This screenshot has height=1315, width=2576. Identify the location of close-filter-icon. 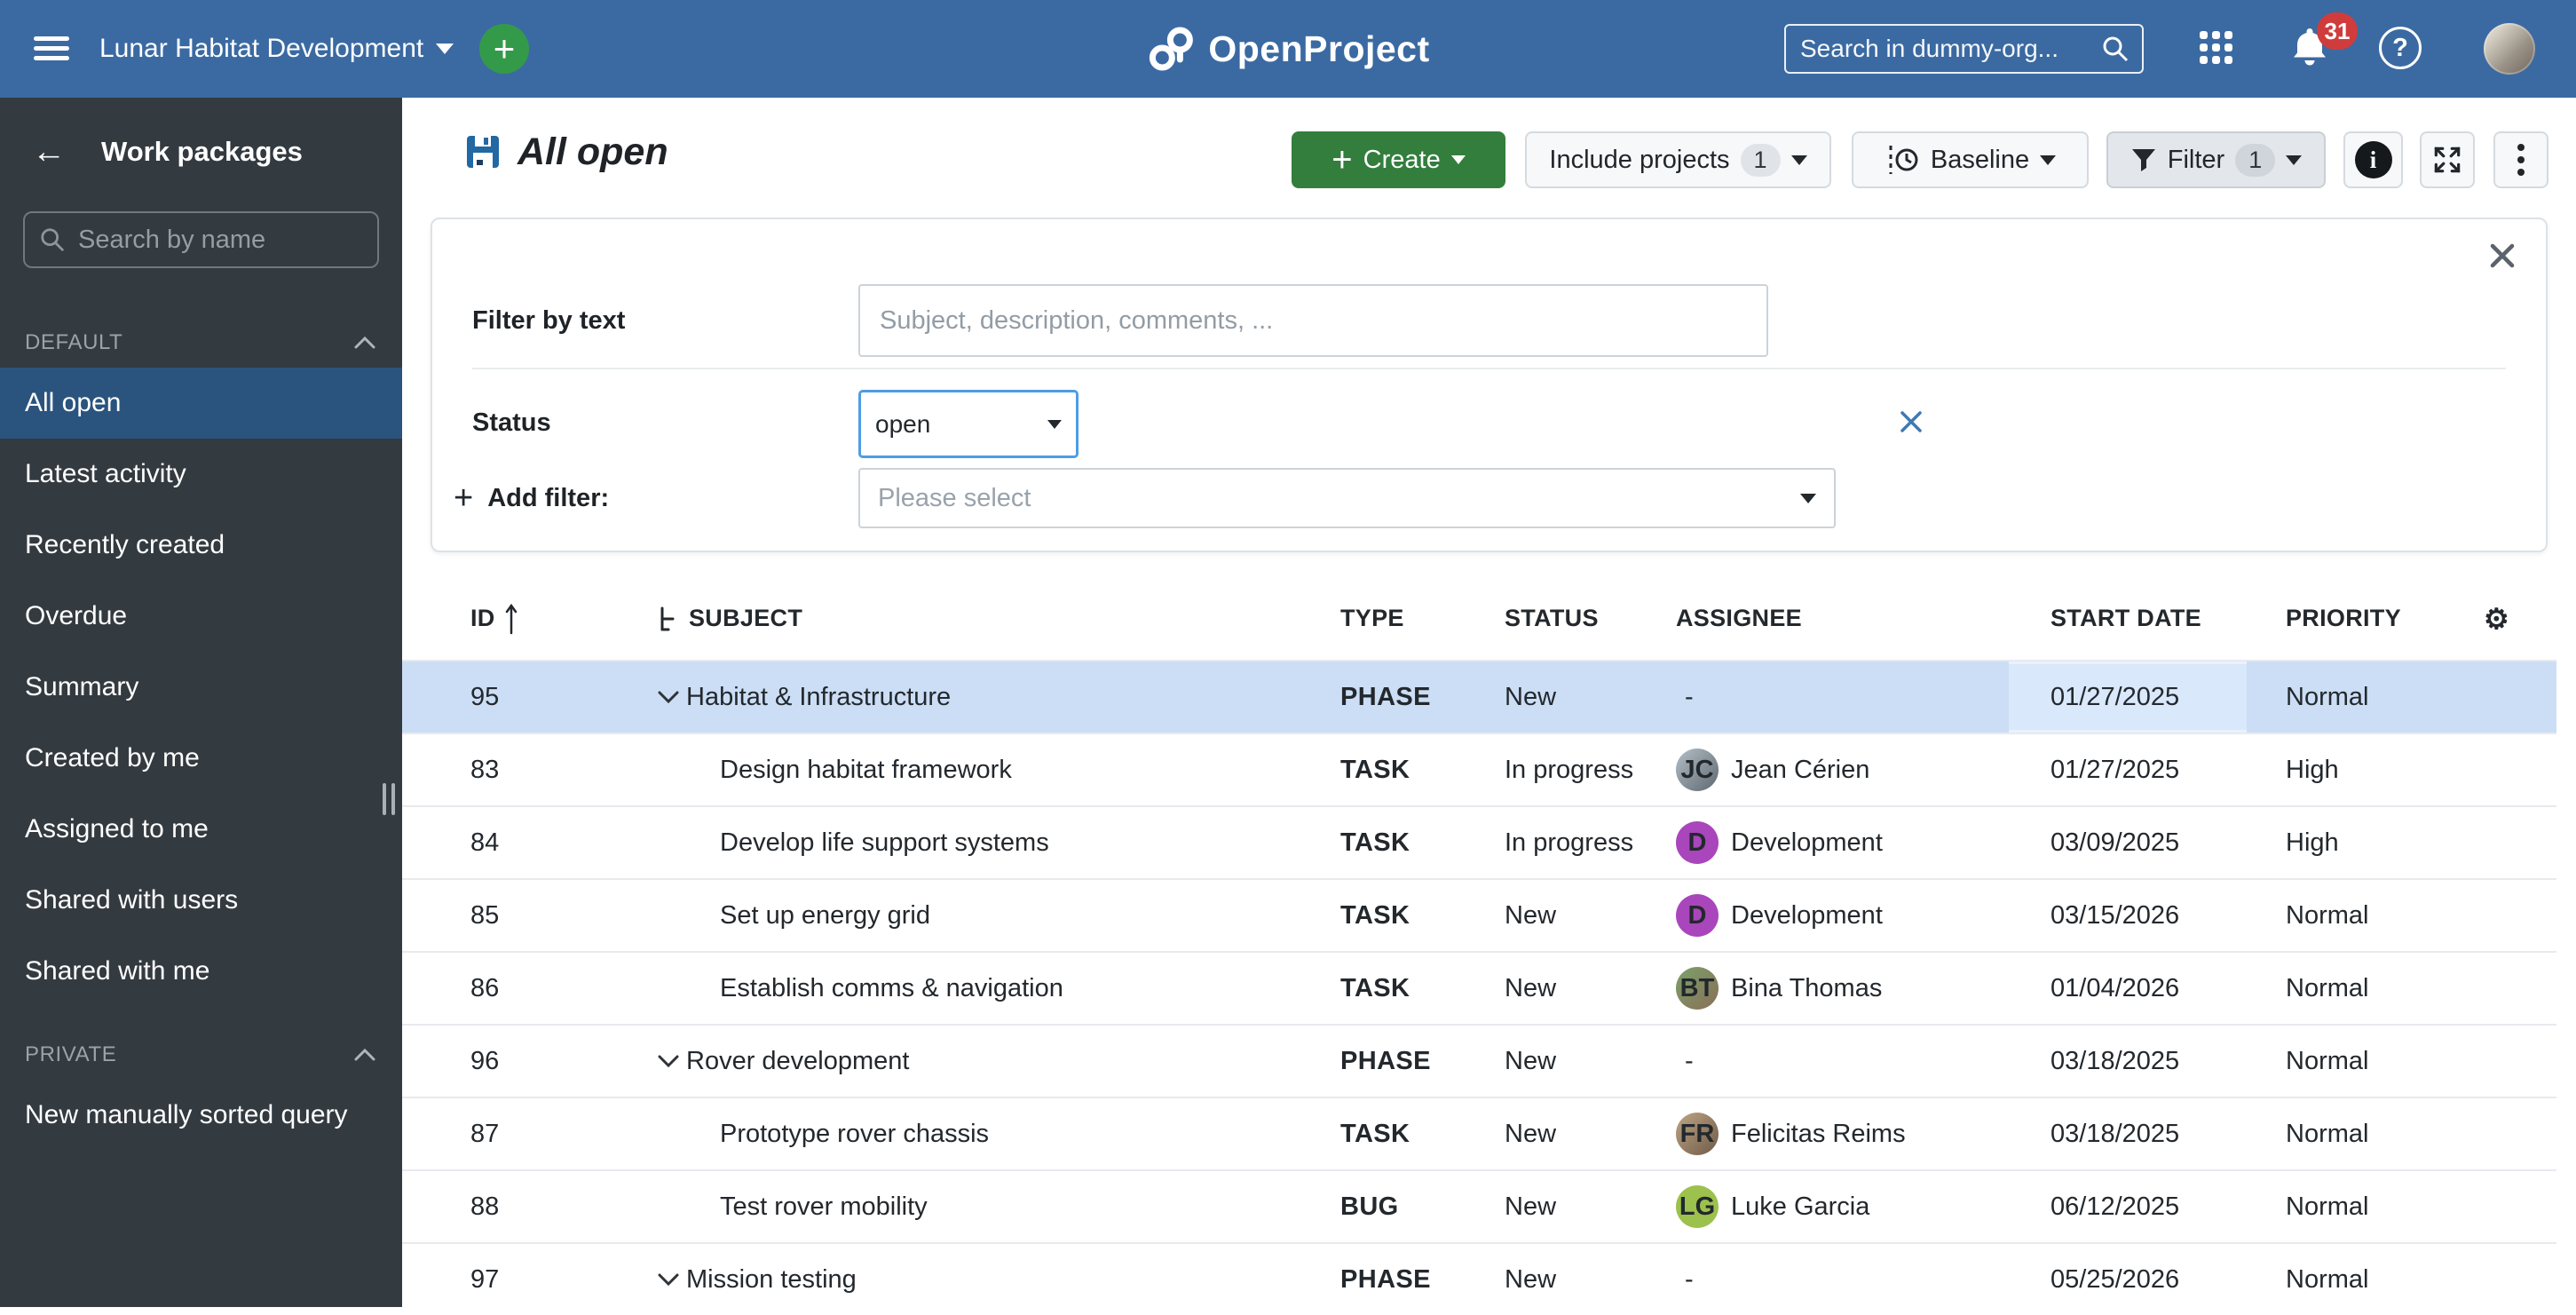
(2502, 256).